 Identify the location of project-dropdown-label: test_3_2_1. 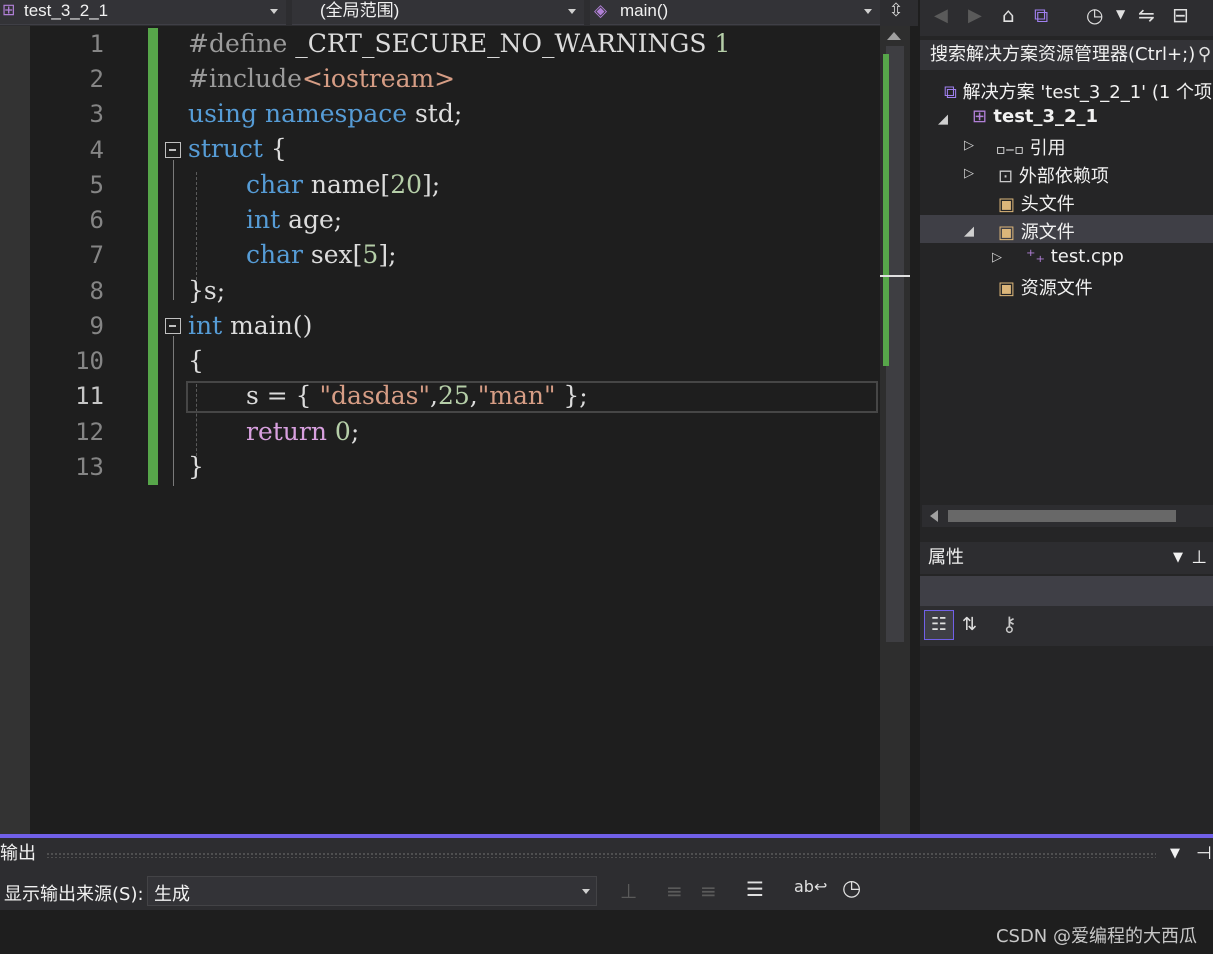
(66, 10).